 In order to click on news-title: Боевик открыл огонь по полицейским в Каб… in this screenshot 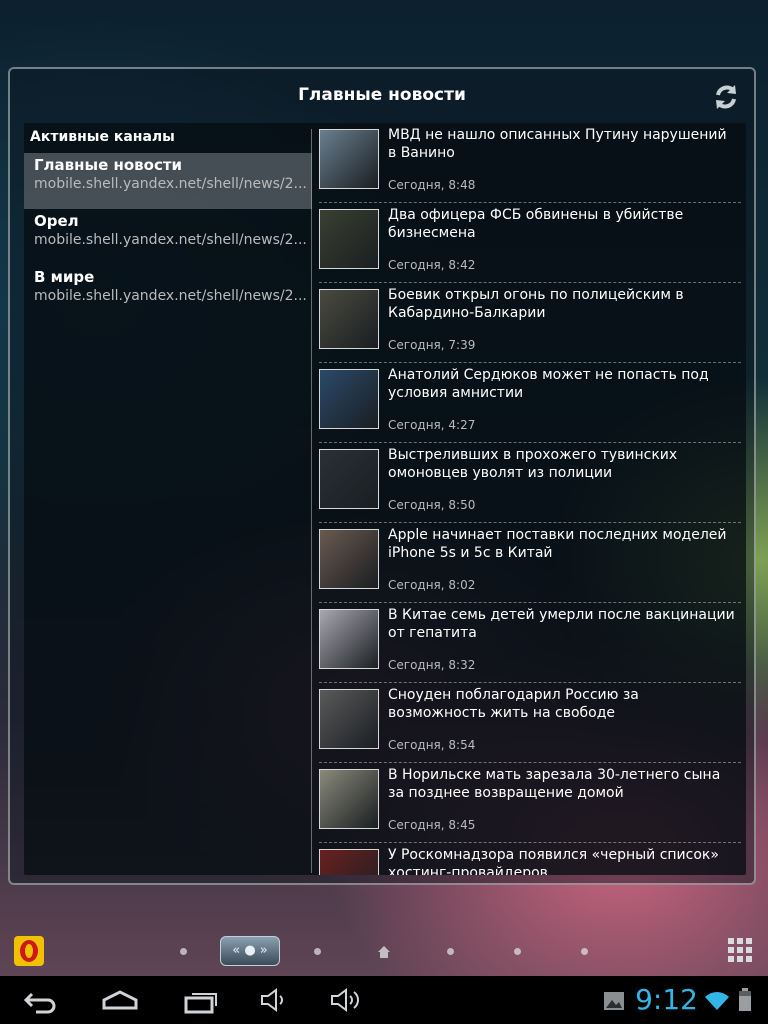, I will do `click(536, 304)`.